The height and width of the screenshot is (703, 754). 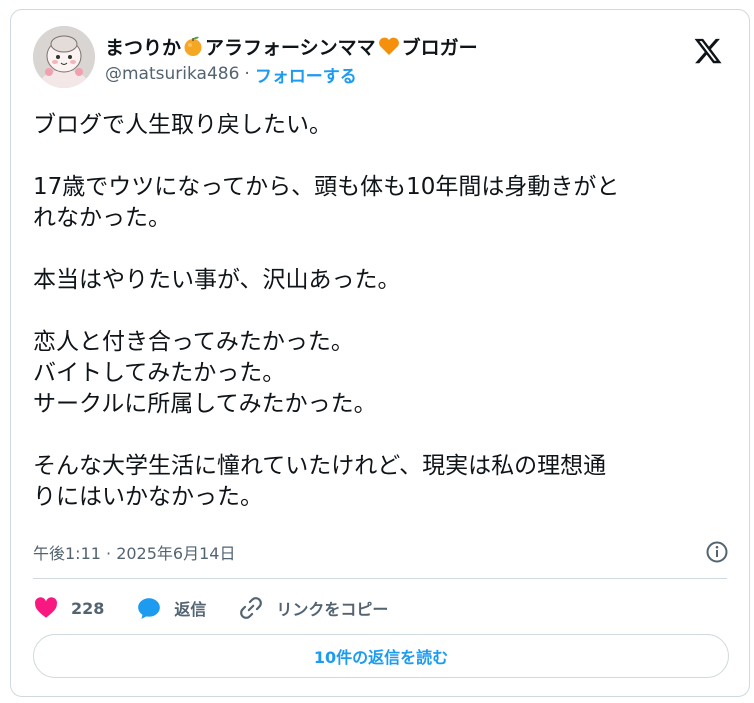 What do you see at coordinates (172, 74) in the screenshot?
I see `user-handle: @matsurika486` at bounding box center [172, 74].